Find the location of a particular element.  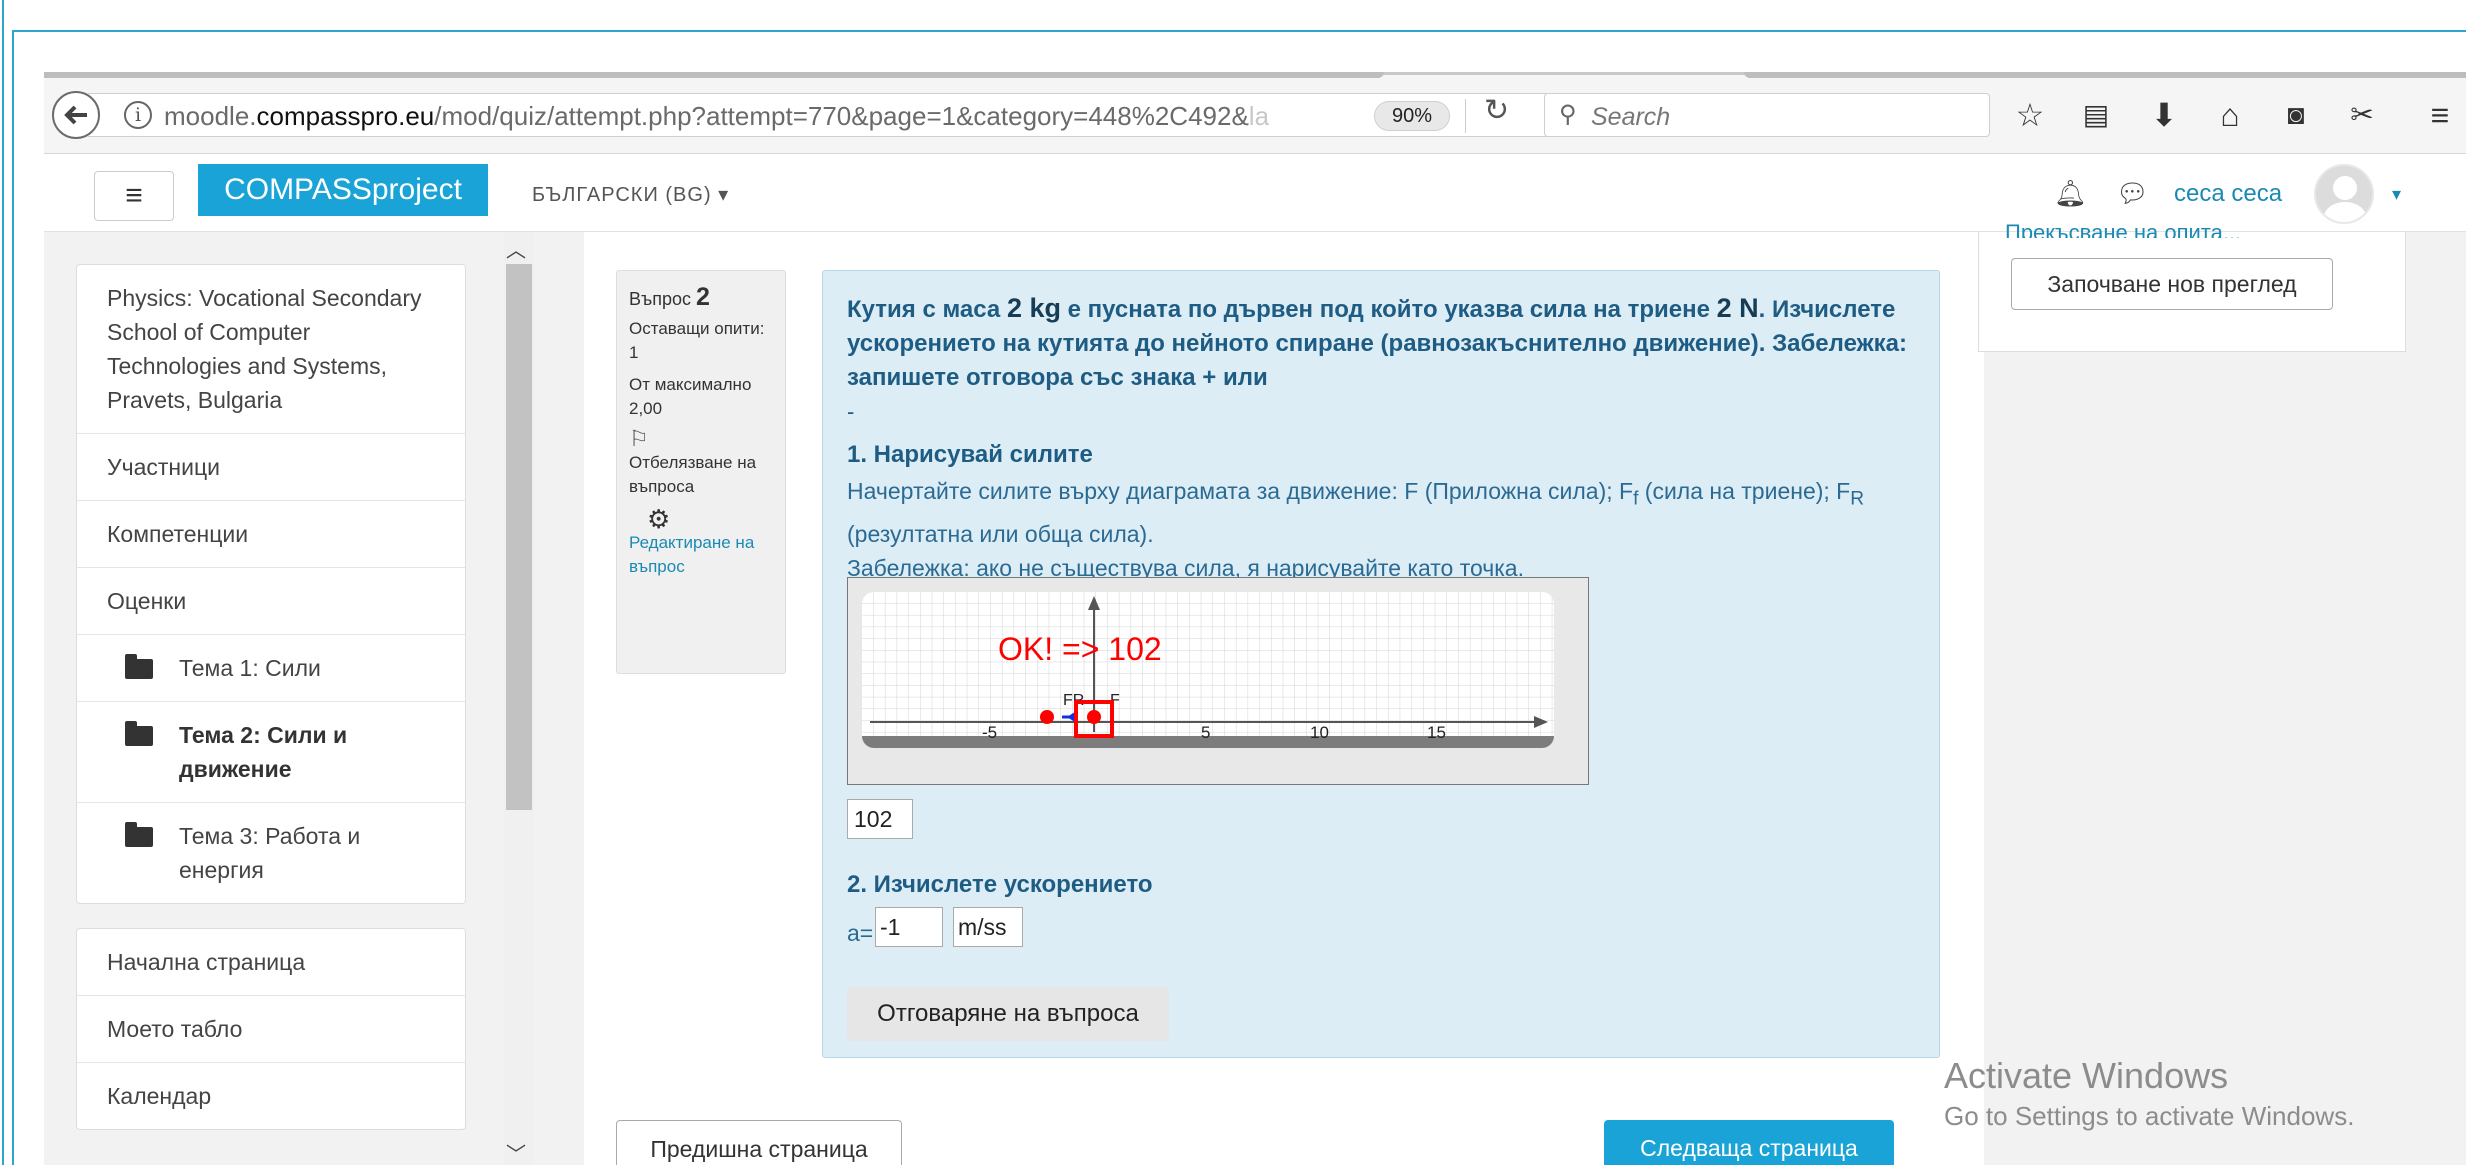

user-menu-caret-icon: ▾ is located at coordinates (2396, 194).